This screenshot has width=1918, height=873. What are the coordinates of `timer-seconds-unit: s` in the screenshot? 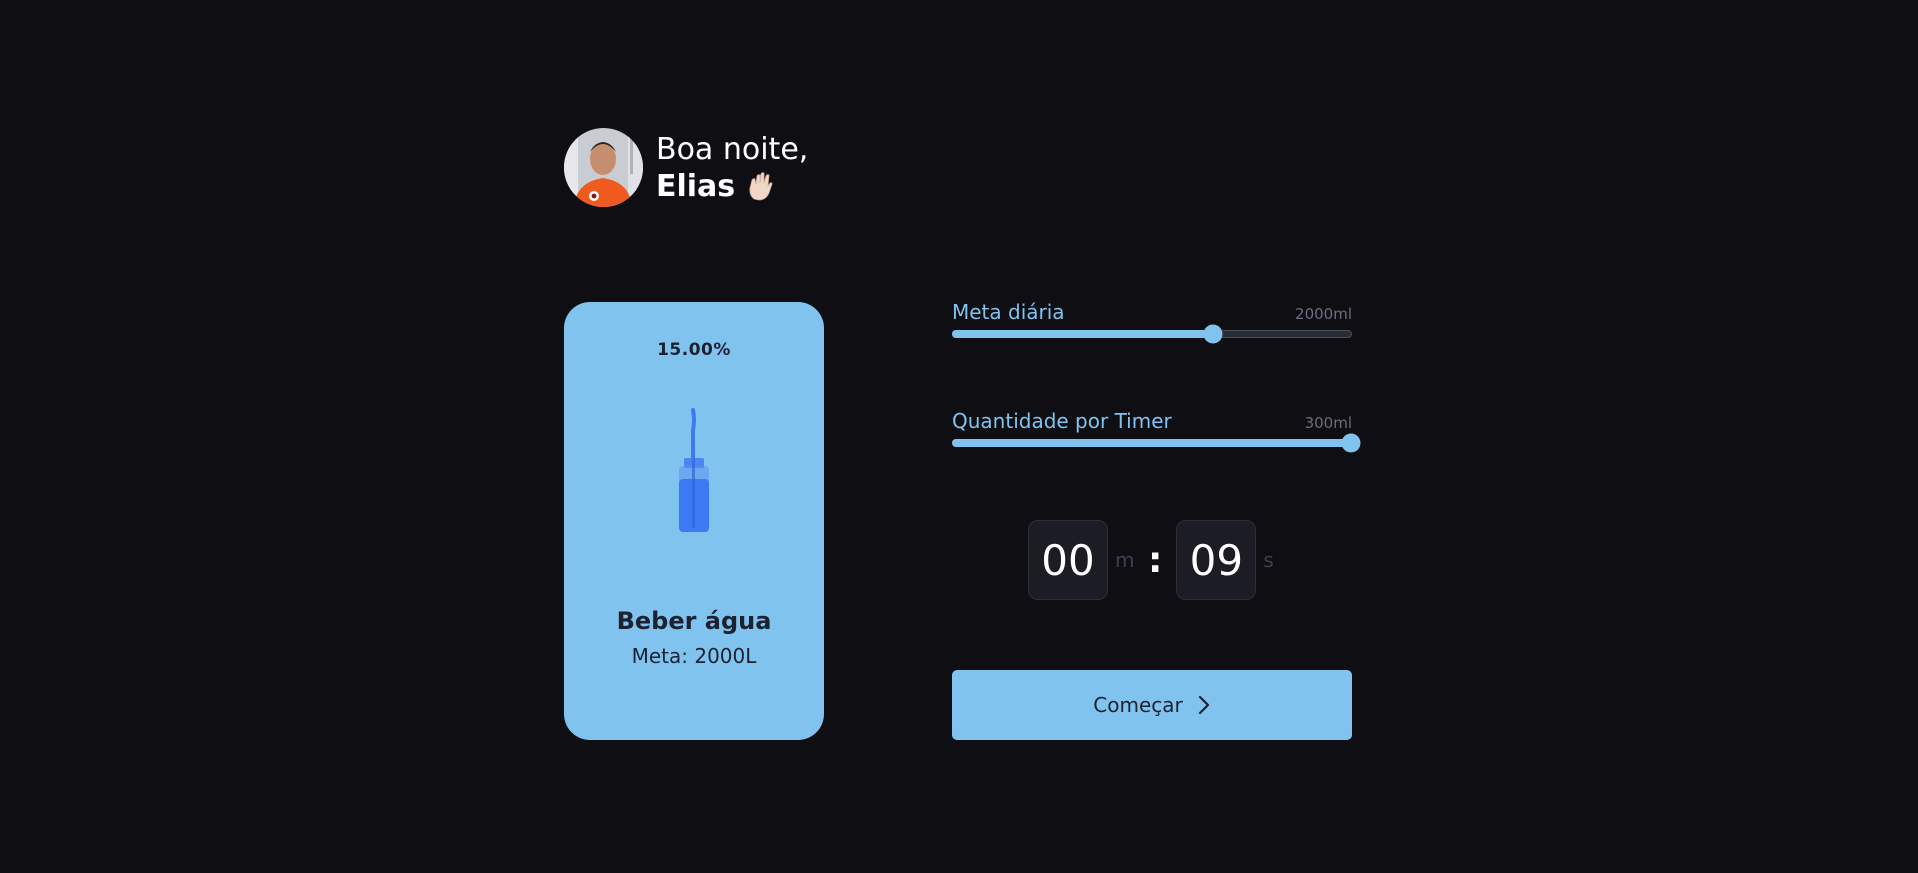 It's located at (1268, 560).